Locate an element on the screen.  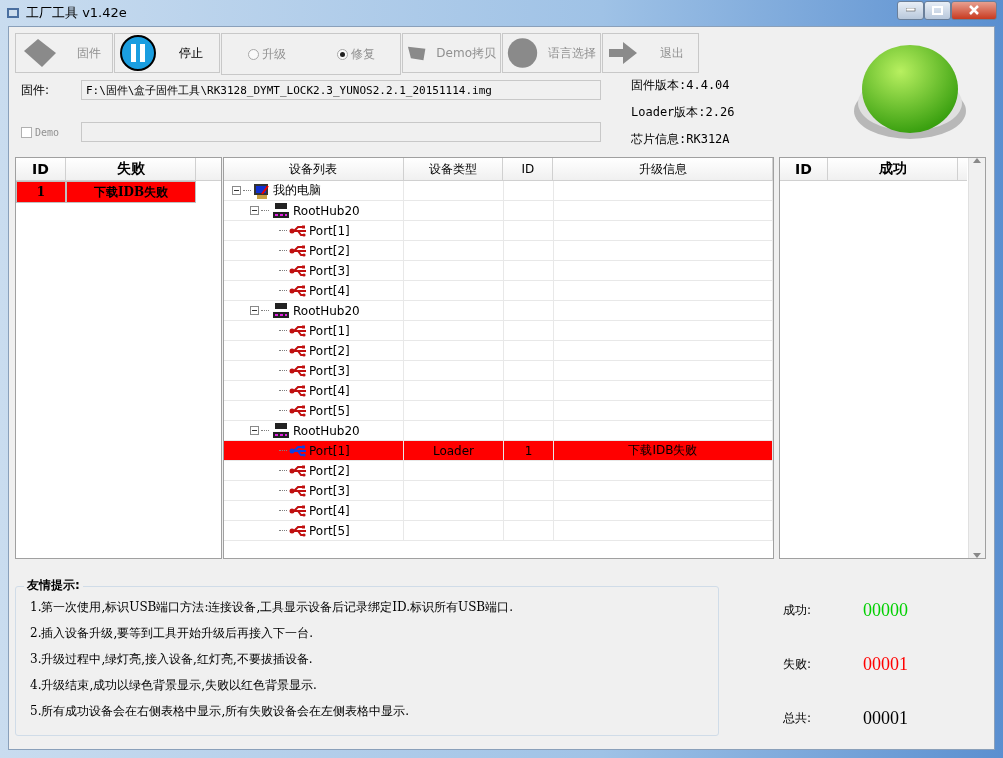
info-text: 芯片信息:RK312A is located at coordinates (681, 139).